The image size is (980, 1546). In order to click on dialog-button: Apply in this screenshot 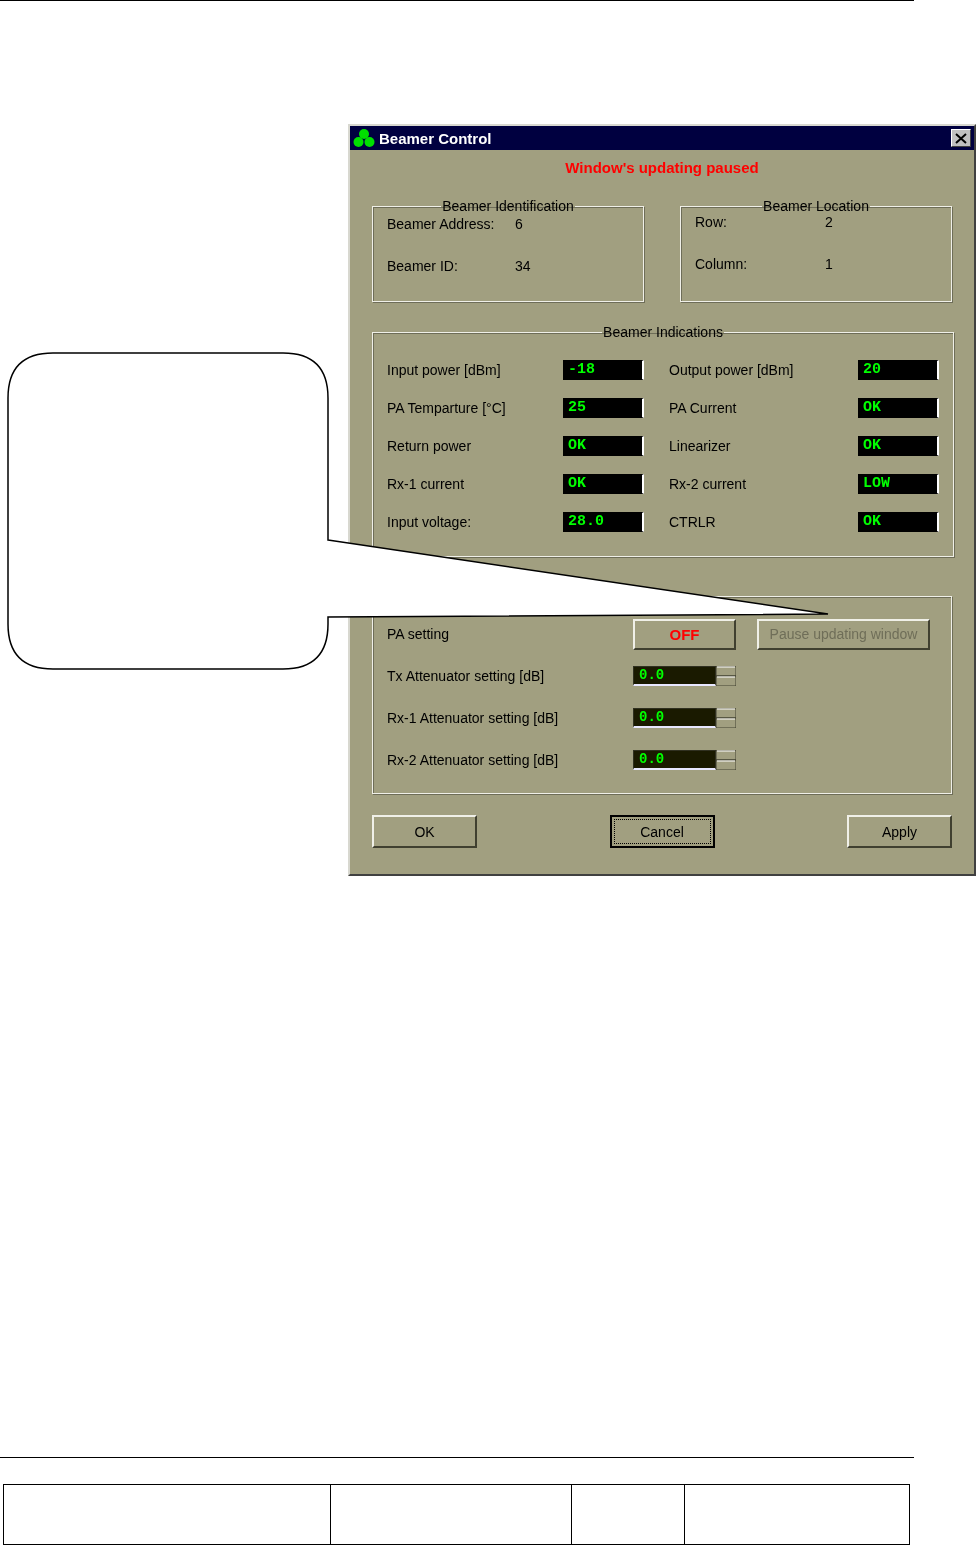, I will do `click(899, 831)`.